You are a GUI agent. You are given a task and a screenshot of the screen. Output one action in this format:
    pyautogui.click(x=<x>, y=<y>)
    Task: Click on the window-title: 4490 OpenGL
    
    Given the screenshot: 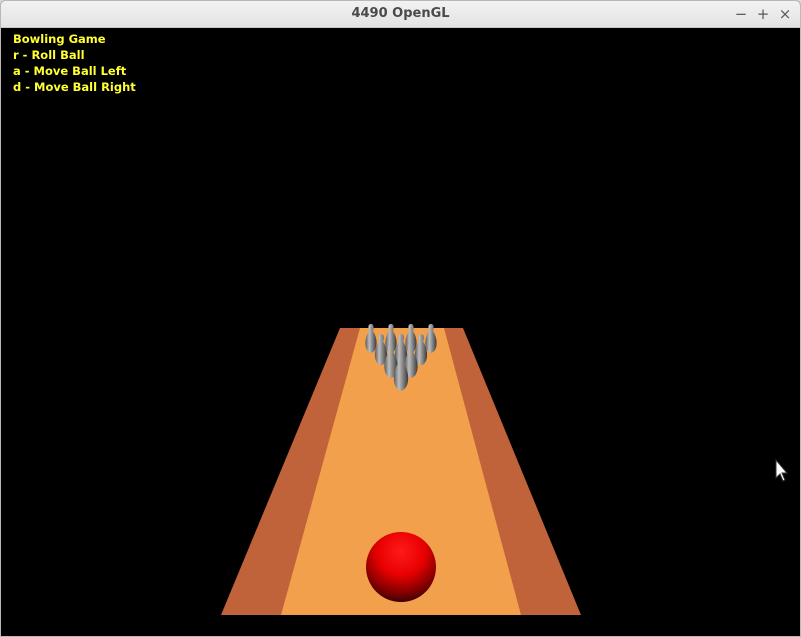 What is the action you would take?
    pyautogui.click(x=400, y=13)
    